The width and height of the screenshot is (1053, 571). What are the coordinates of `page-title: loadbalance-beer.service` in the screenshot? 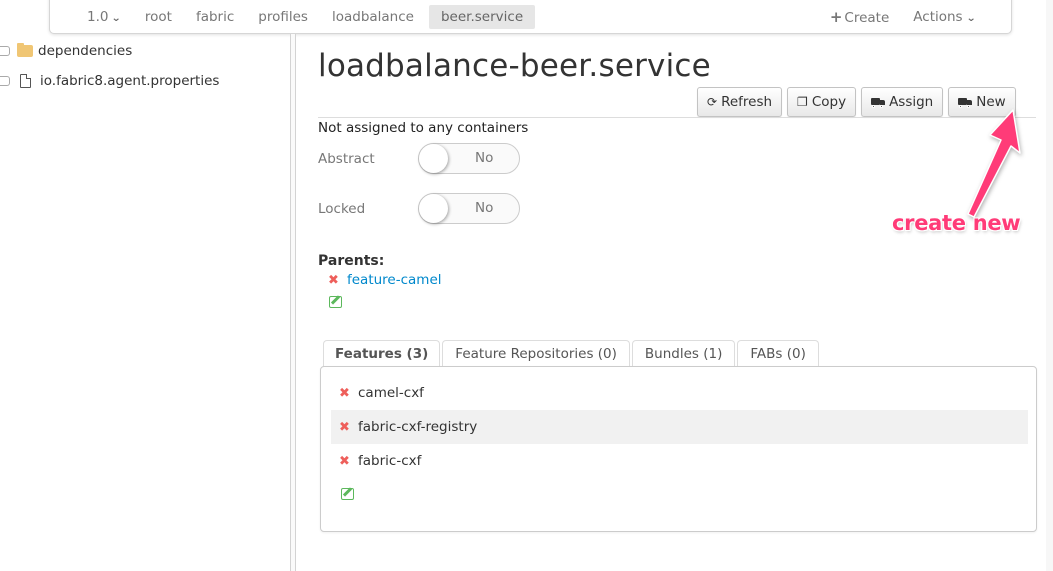 It's located at (514, 66).